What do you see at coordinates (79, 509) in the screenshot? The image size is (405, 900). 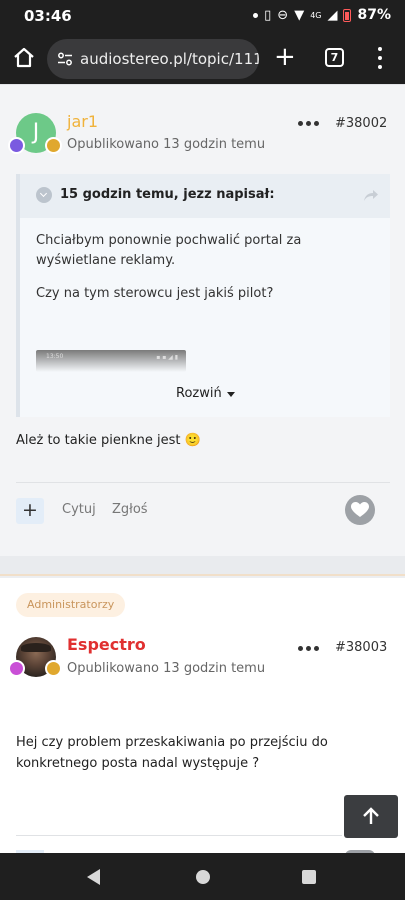 I see `quote-button: Cytuj` at bounding box center [79, 509].